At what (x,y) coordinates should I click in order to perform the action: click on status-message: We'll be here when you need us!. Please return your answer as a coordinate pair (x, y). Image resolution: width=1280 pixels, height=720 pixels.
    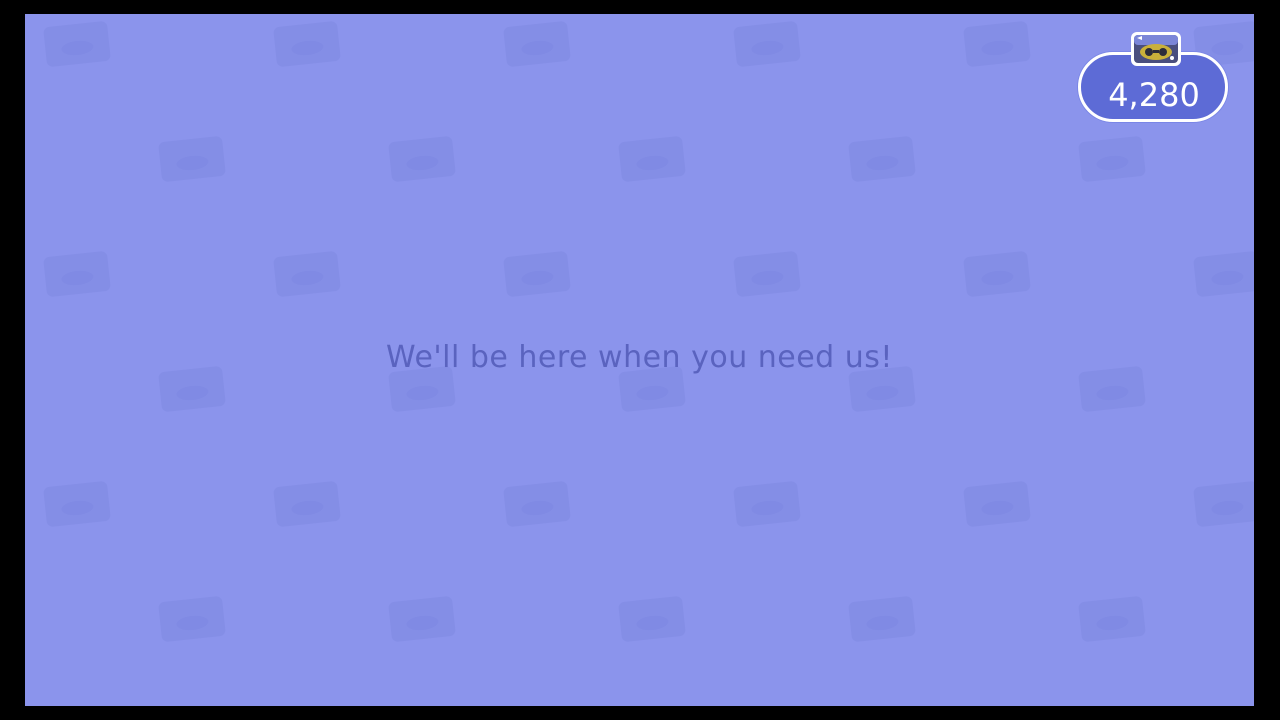
    Looking at the image, I should click on (639, 357).